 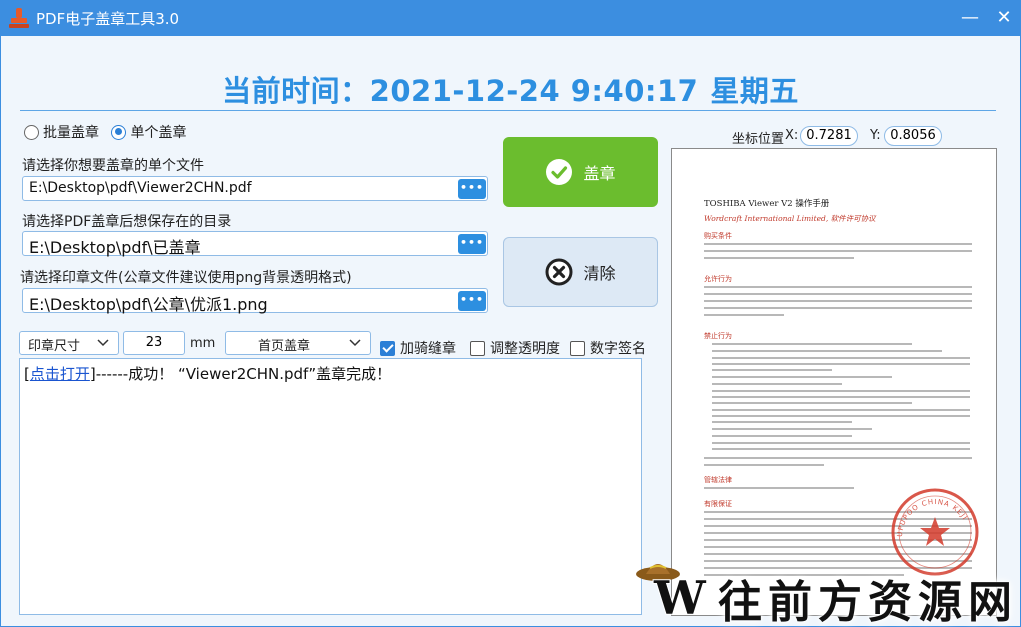 What do you see at coordinates (109, 133) in the screenshot?
I see `mode-selector: 批量盖章 单个盖章` at bounding box center [109, 133].